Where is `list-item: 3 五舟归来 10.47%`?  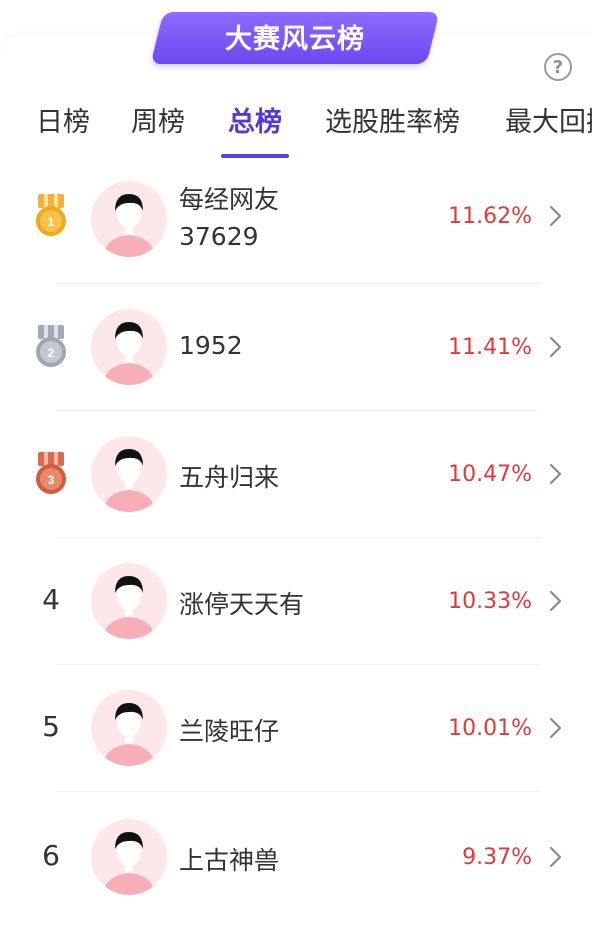 list-item: 3 五舟归来 10.47% is located at coordinates (296, 475).